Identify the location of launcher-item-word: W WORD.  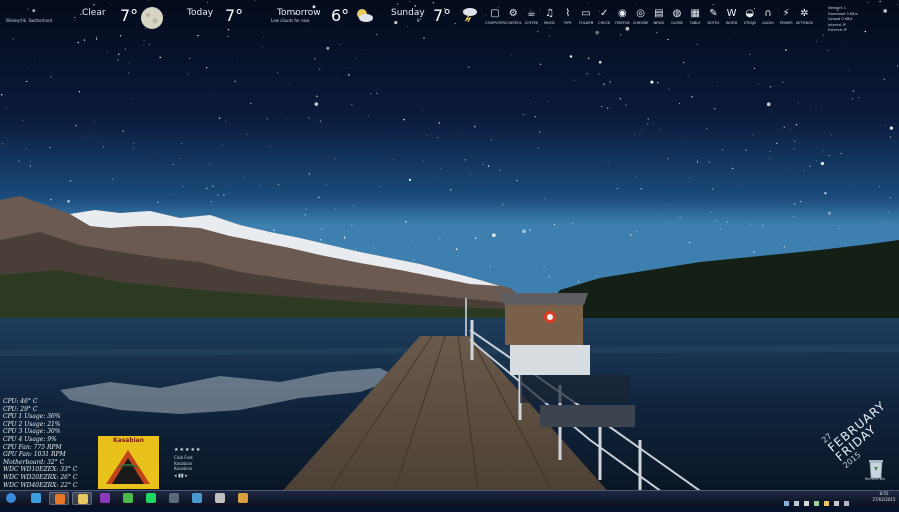
(732, 18).